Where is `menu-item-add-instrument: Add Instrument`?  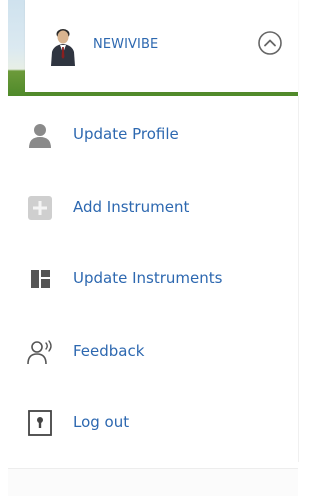
menu-item-add-instrument: Add Instrument is located at coordinates (153, 207).